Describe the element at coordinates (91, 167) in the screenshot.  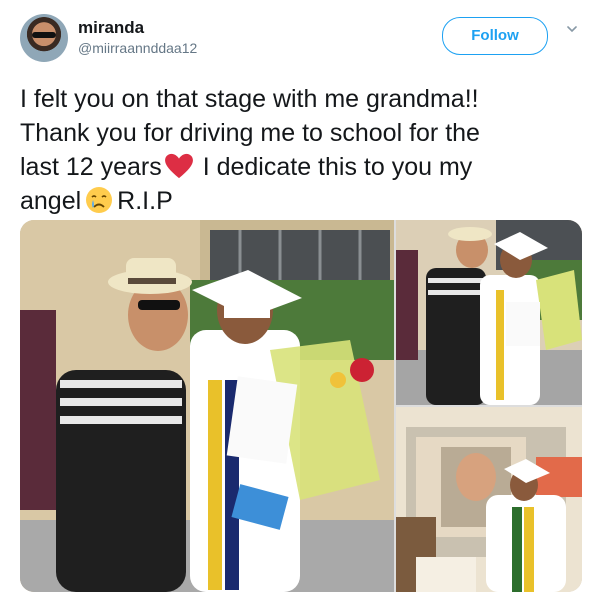
I see `tweet-line-3a: last 12 years` at that location.